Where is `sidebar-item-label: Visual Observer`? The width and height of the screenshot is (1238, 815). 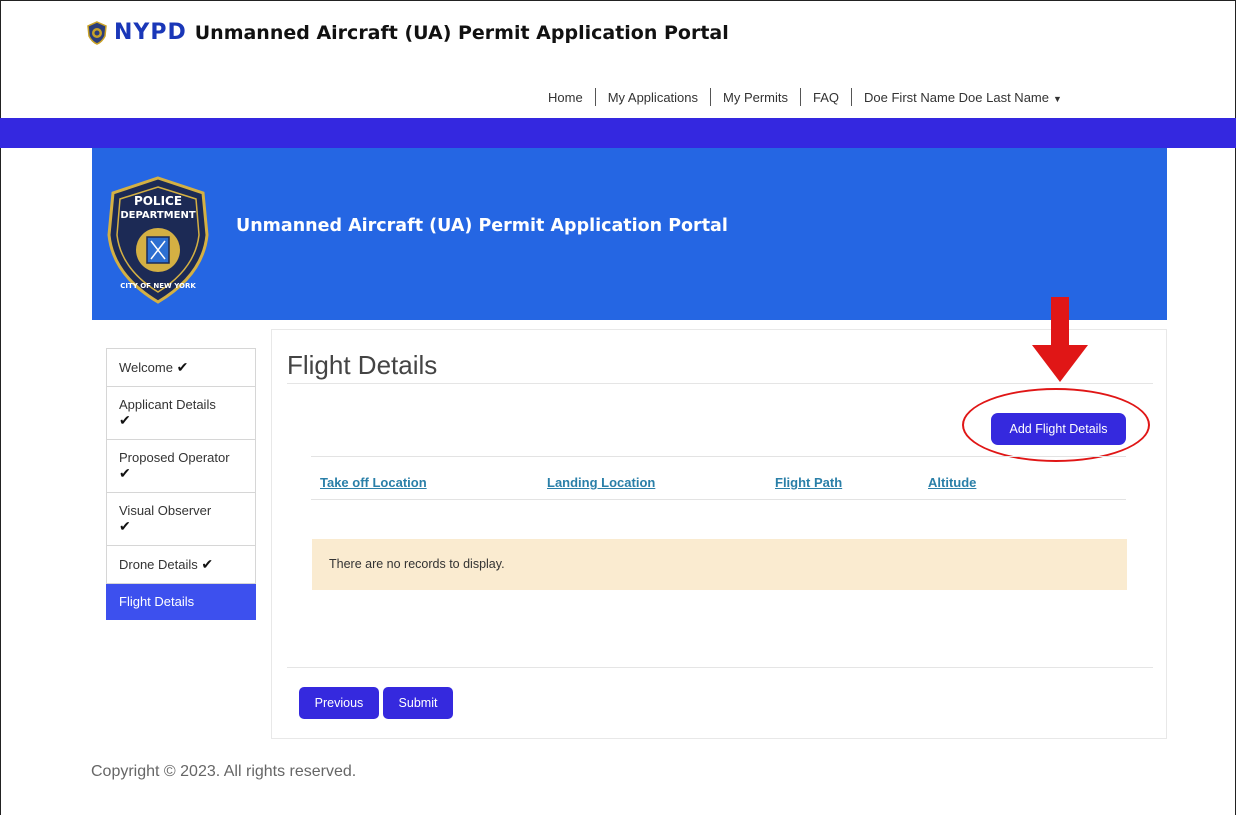 sidebar-item-label: Visual Observer is located at coordinates (165, 510).